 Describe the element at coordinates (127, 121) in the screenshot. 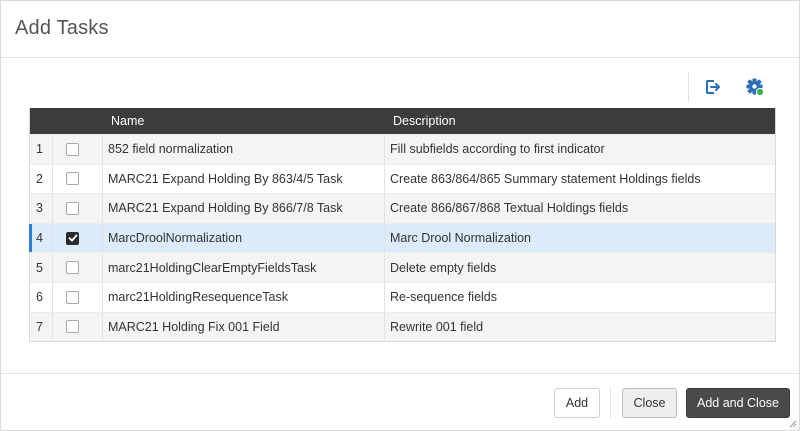

I see `column-header-name: Name` at that location.